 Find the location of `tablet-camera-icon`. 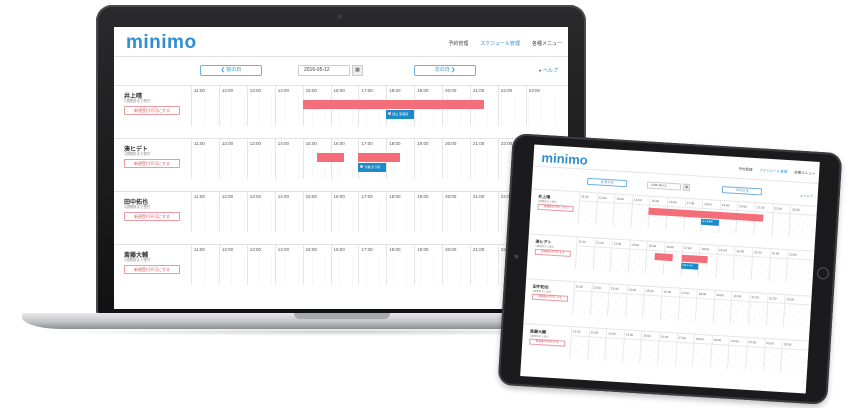

tablet-camera-icon is located at coordinates (516, 256).